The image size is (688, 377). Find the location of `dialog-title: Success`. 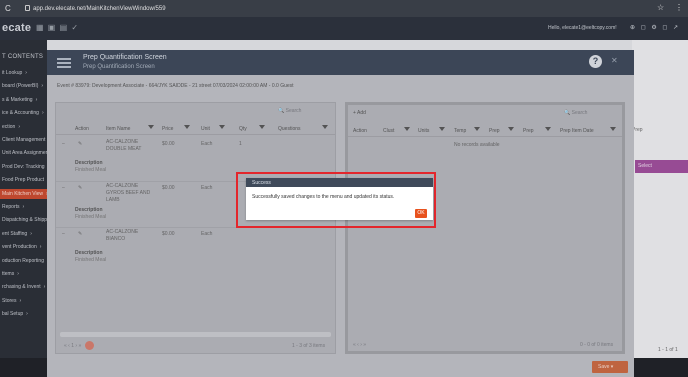

dialog-title: Success is located at coordinates (261, 183).